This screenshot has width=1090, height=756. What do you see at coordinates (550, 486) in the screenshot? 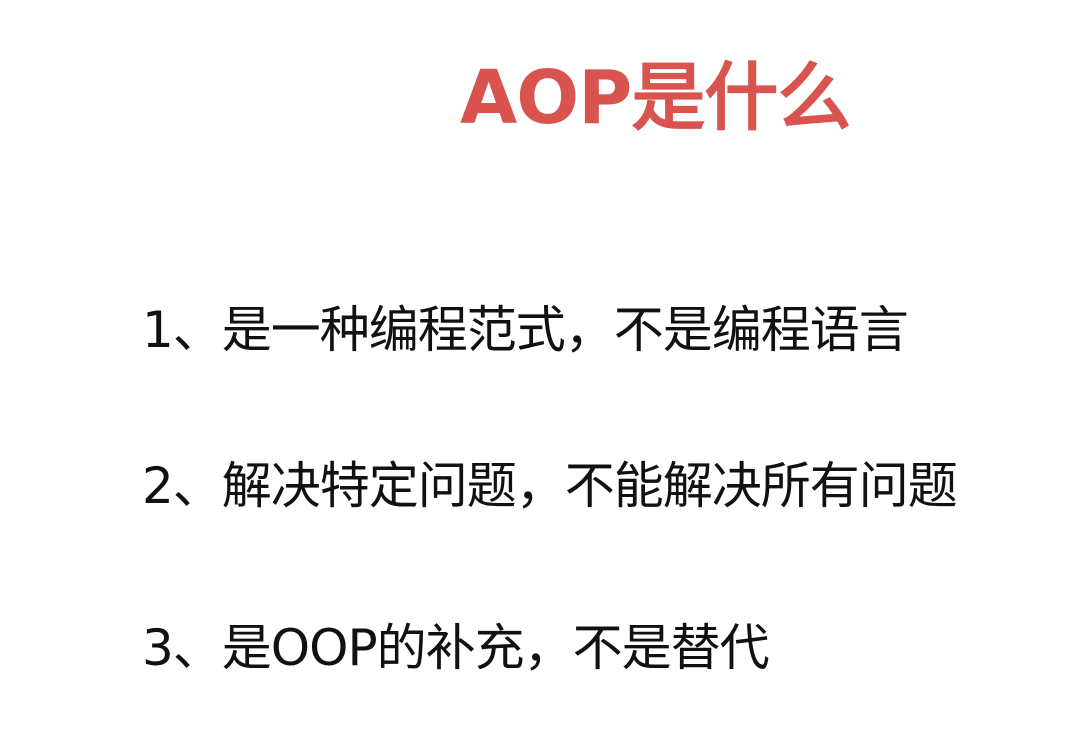
I see `point-2: 2、解决特定问题，不能解决所有问题` at bounding box center [550, 486].